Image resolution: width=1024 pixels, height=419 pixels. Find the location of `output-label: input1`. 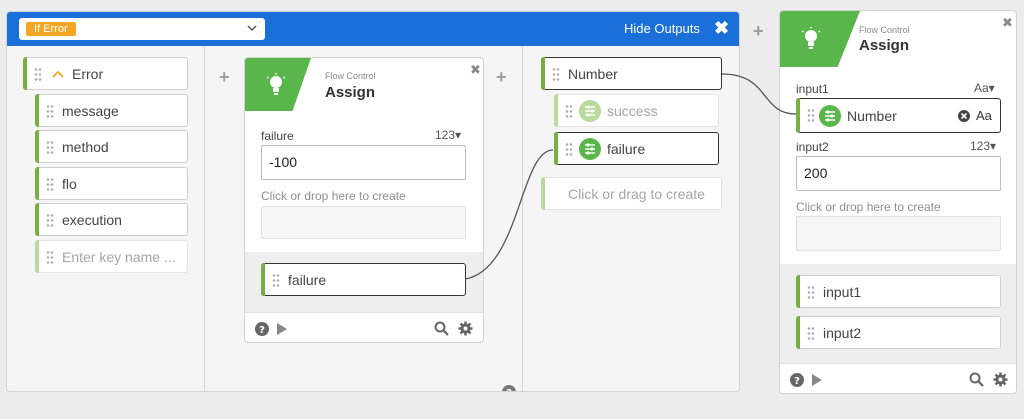

output-label: input1 is located at coordinates (842, 292).